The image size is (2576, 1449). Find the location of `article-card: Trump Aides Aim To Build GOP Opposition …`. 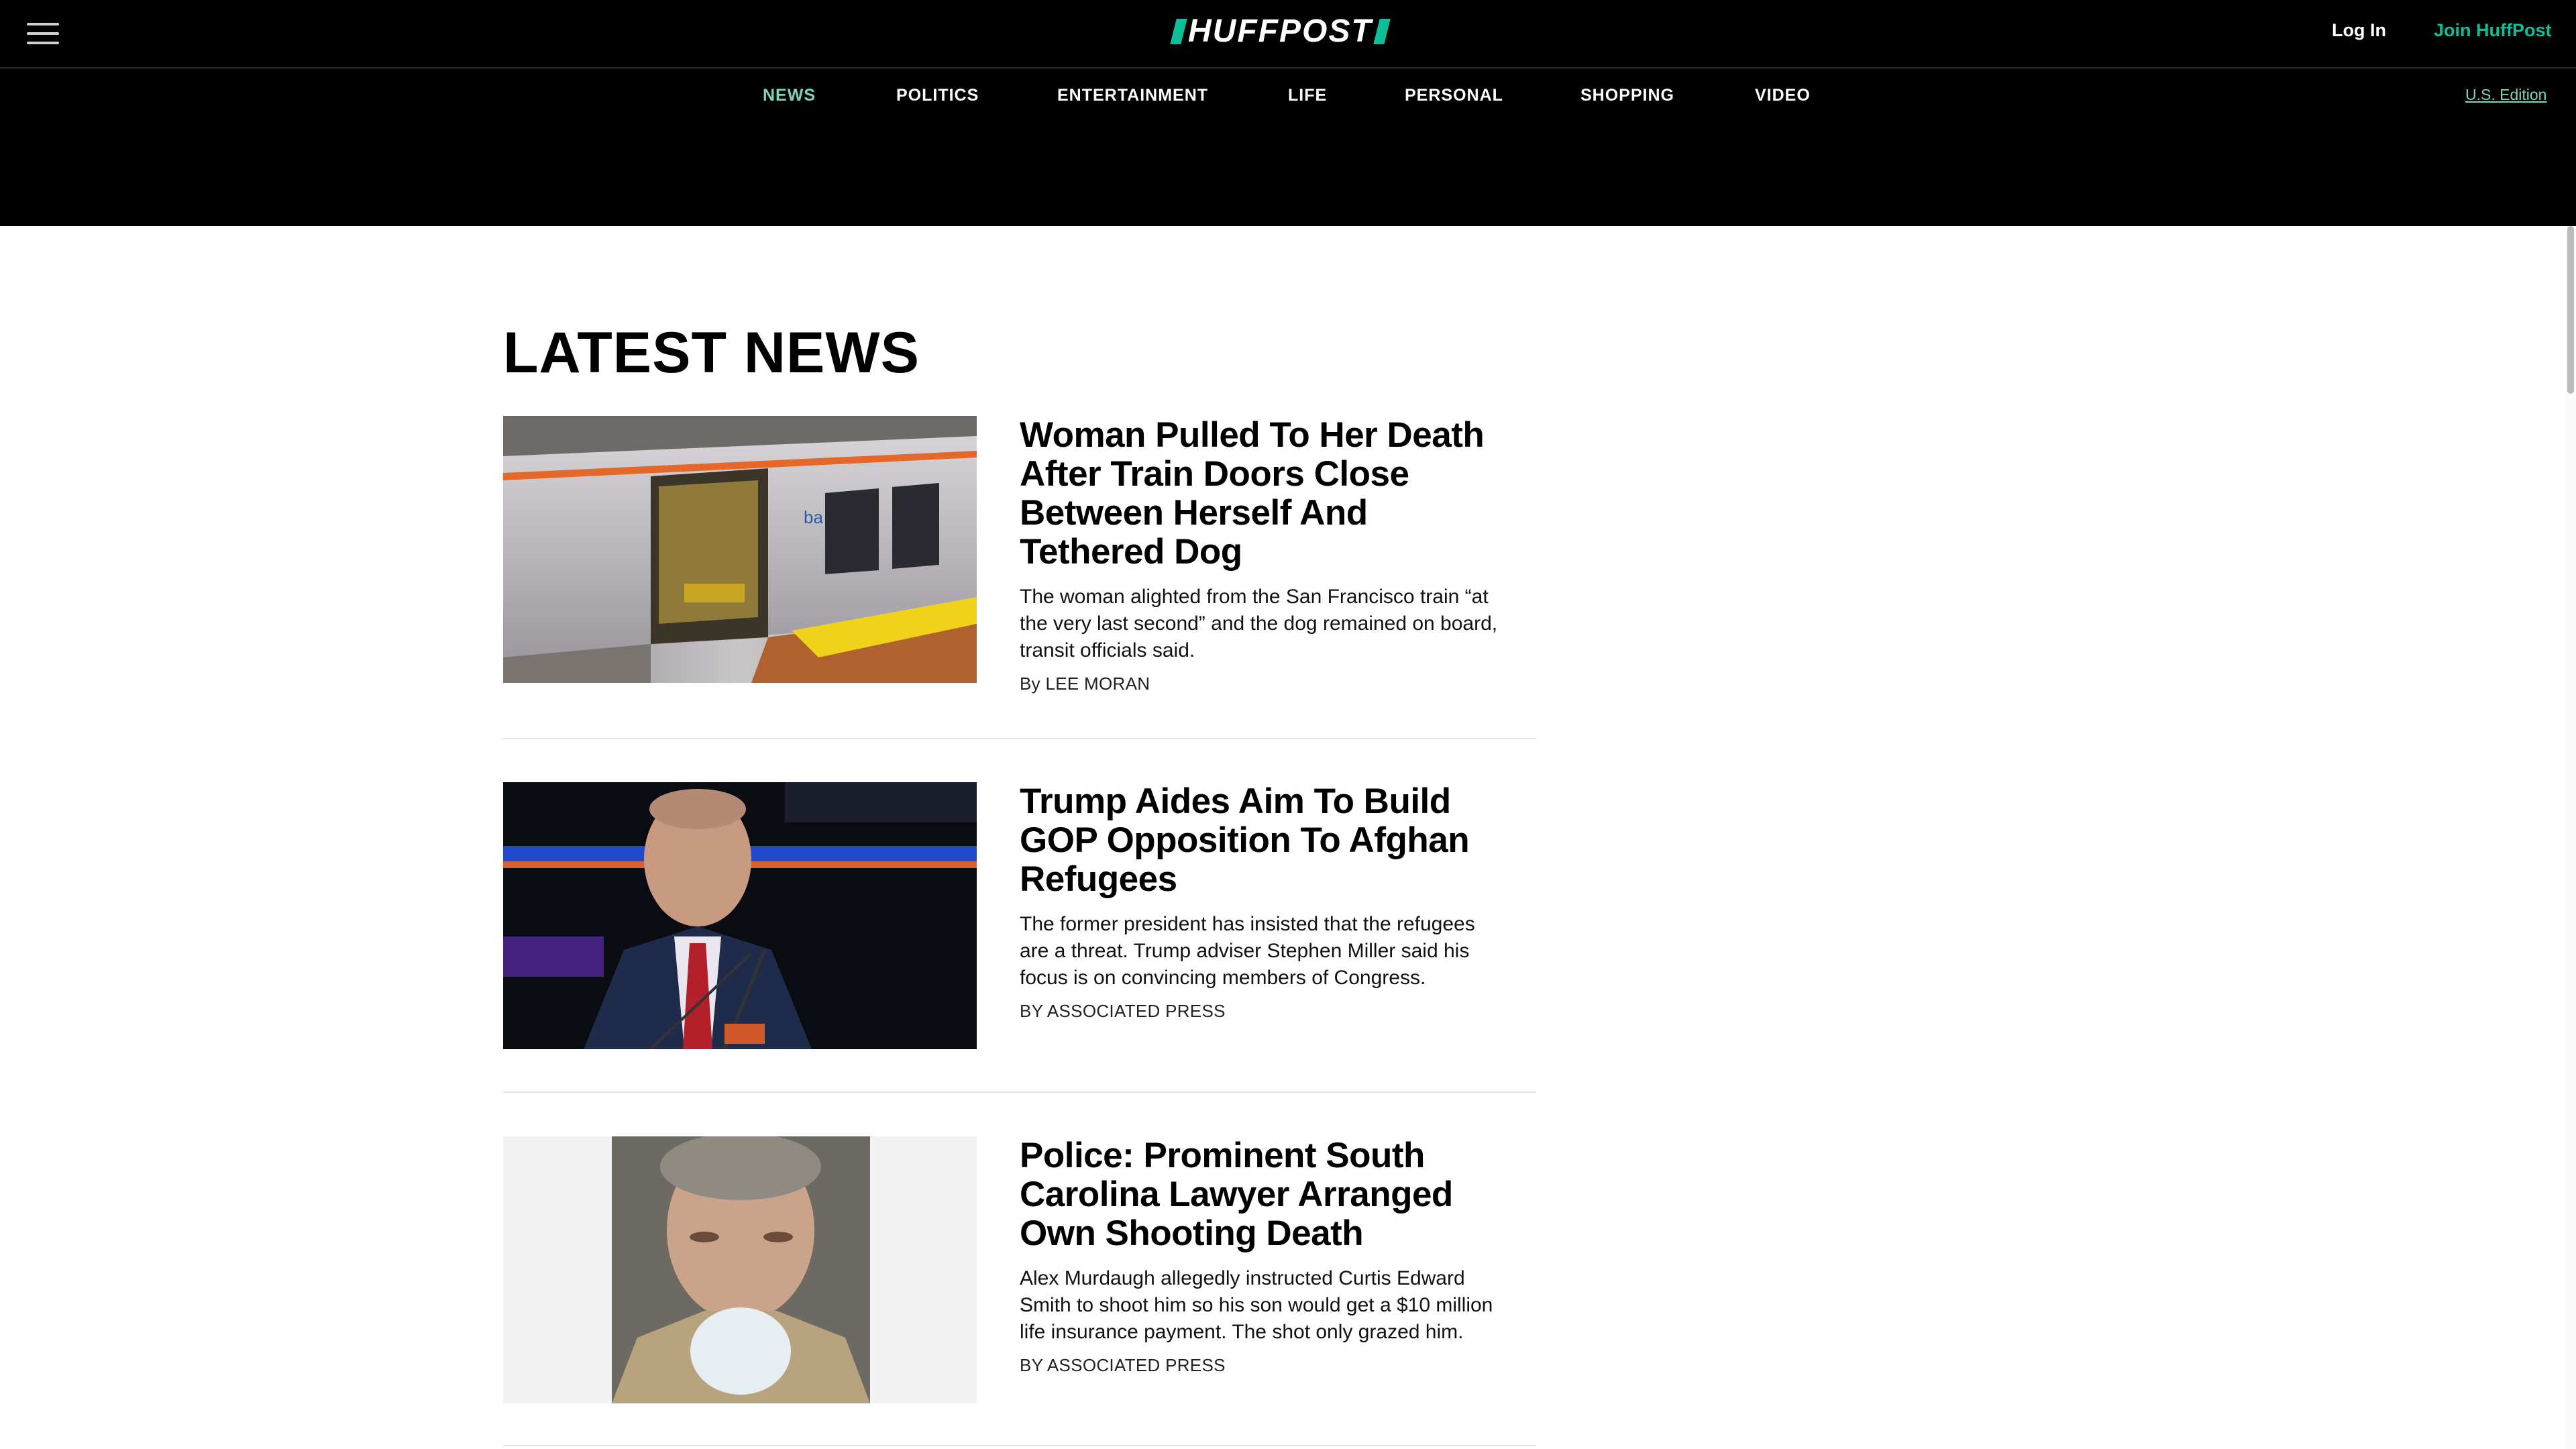

article-card: Trump Aides Aim To Build GOP Opposition … is located at coordinates (1019, 919).